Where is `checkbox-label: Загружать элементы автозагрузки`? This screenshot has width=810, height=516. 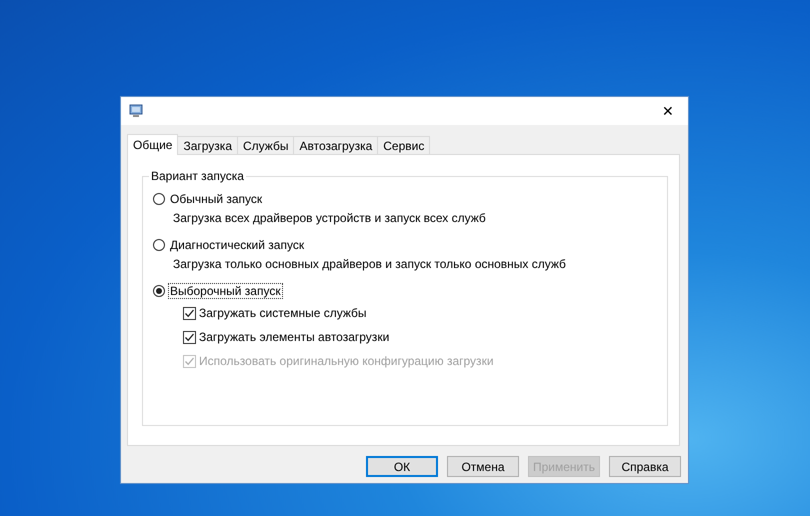 checkbox-label: Загружать элементы автозагрузки is located at coordinates (294, 337).